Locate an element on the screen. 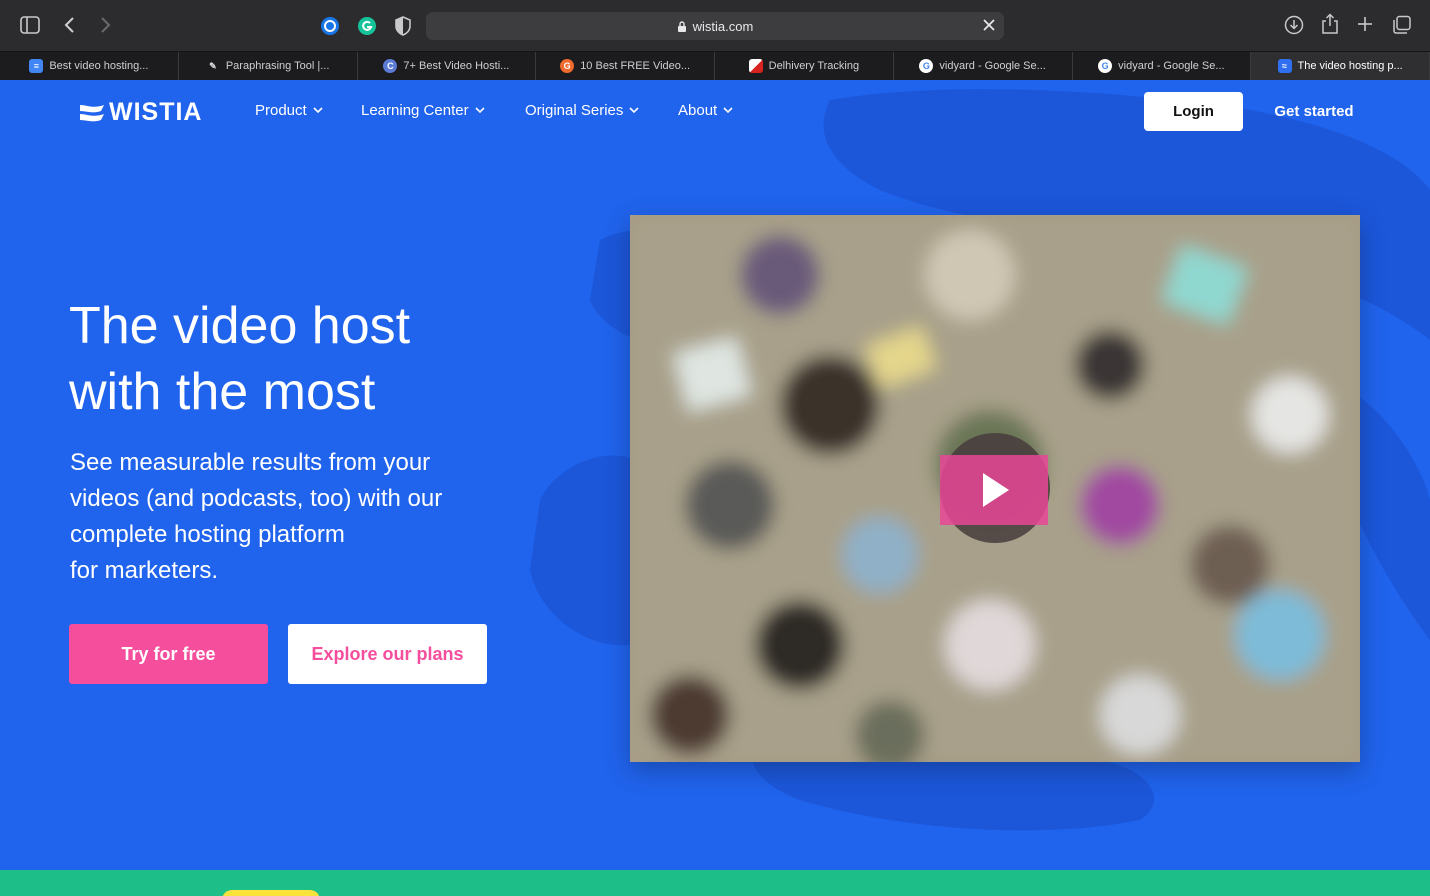 The image size is (1430, 896). sidebar-toggle-icon is located at coordinates (30, 25).